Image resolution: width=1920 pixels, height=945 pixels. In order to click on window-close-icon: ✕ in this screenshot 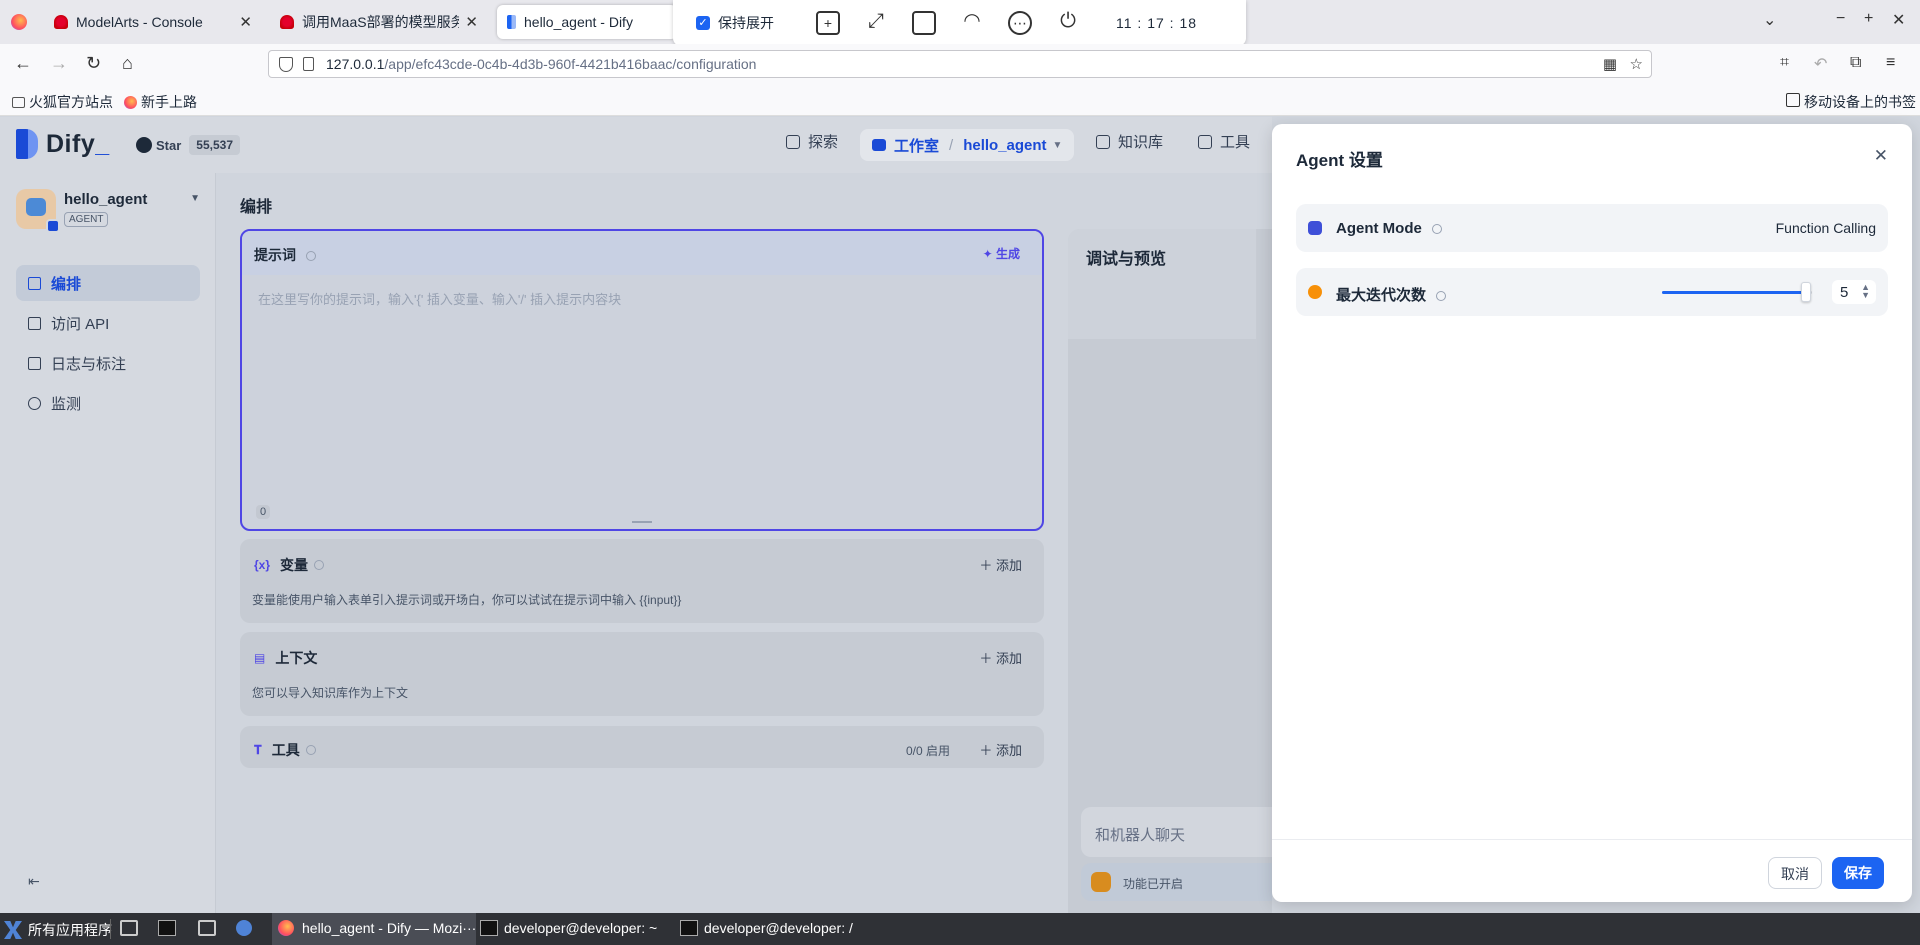, I will do `click(1898, 20)`.